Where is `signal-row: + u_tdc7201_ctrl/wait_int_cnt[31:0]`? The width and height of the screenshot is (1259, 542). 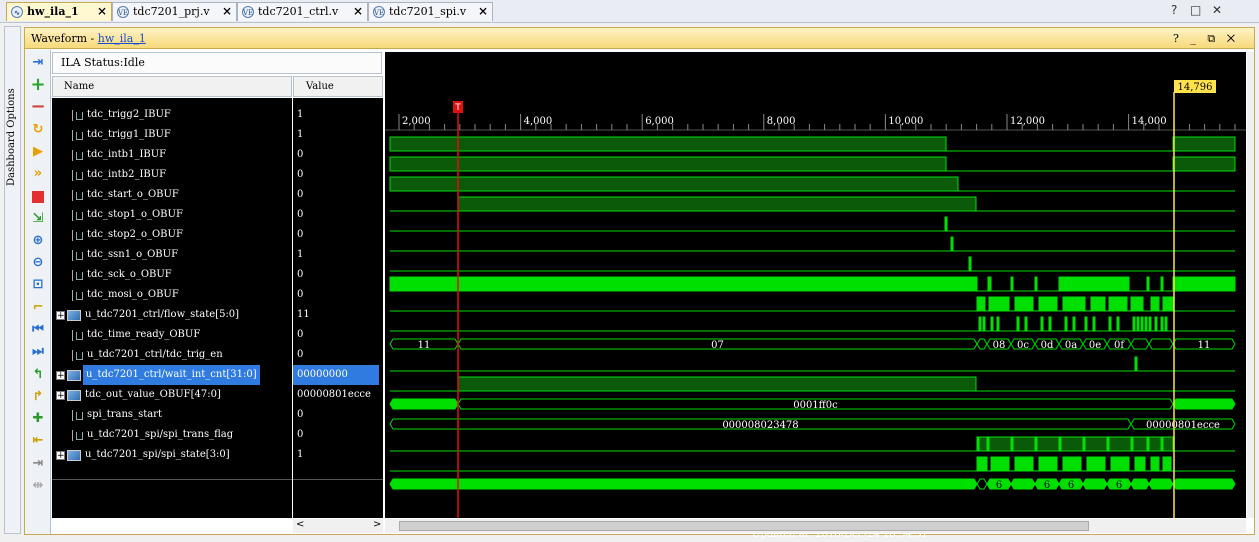
signal-row: + u_tdc7201_ctrl/wait_int_cnt[31:0] is located at coordinates (172, 375).